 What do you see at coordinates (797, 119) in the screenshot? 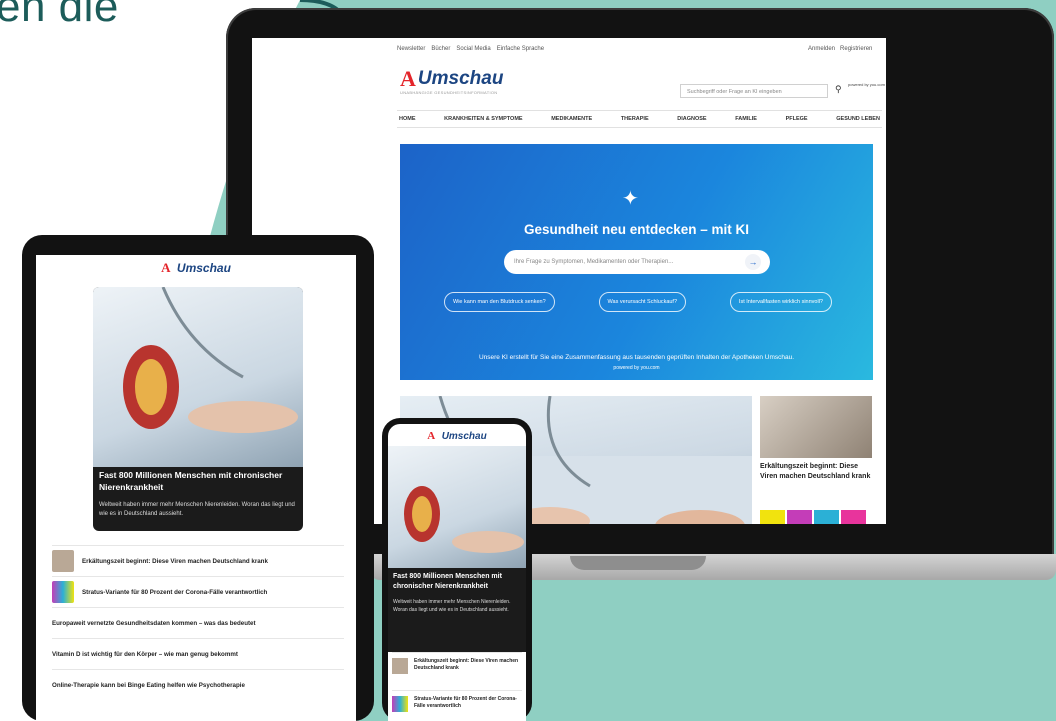
I see `nav-item-pflege: PFLEGE` at bounding box center [797, 119].